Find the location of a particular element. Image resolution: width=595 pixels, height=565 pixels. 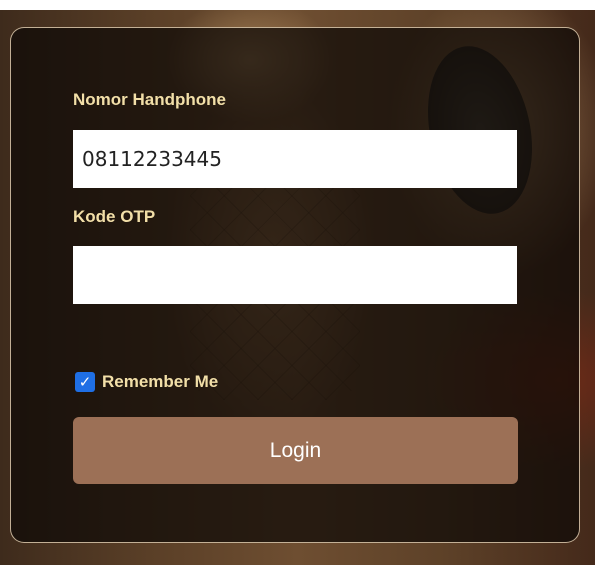

remember-me-checkbox: ✓ is located at coordinates (85, 382).